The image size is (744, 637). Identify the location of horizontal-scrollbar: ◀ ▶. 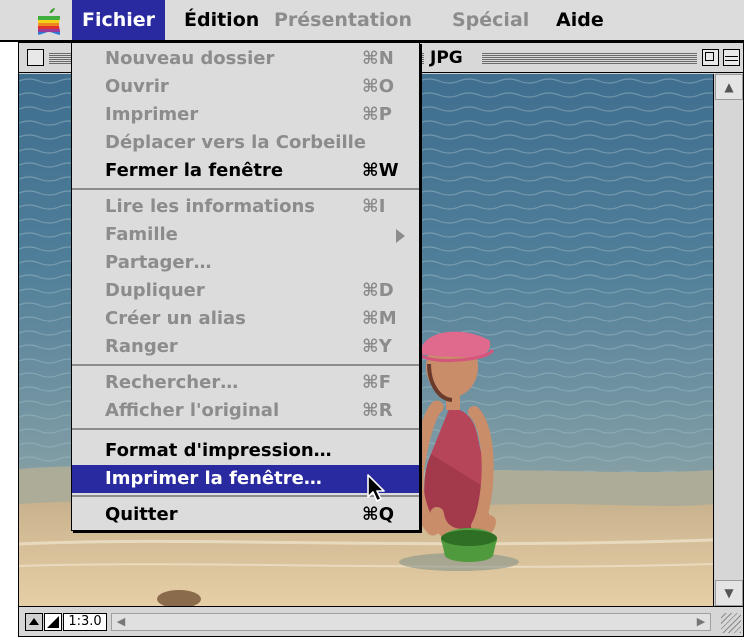
(411, 622).